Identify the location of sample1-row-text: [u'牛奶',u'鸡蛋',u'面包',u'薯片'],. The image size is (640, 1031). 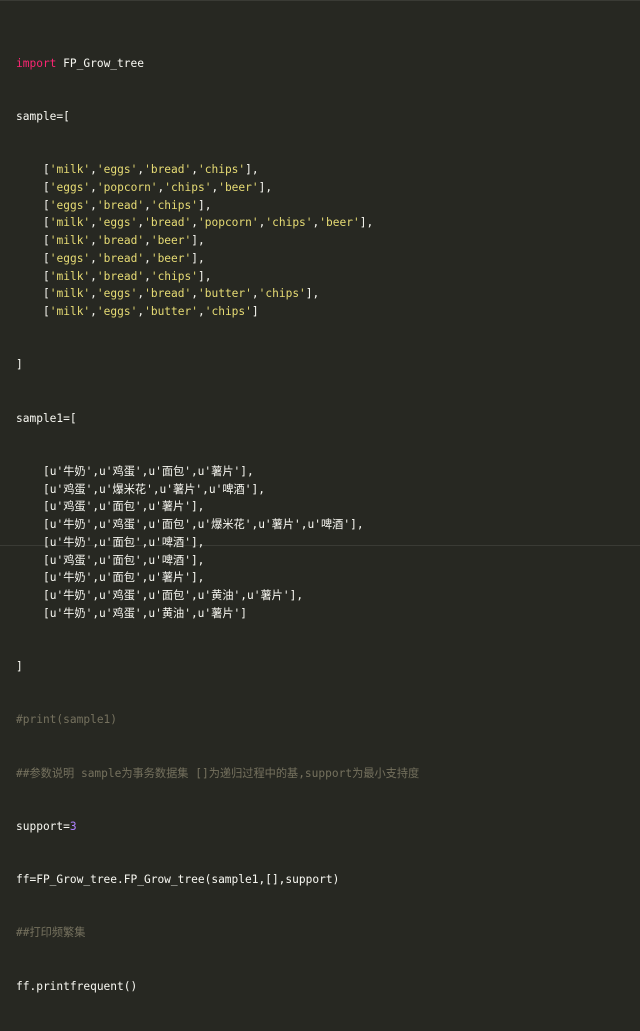
(148, 471).